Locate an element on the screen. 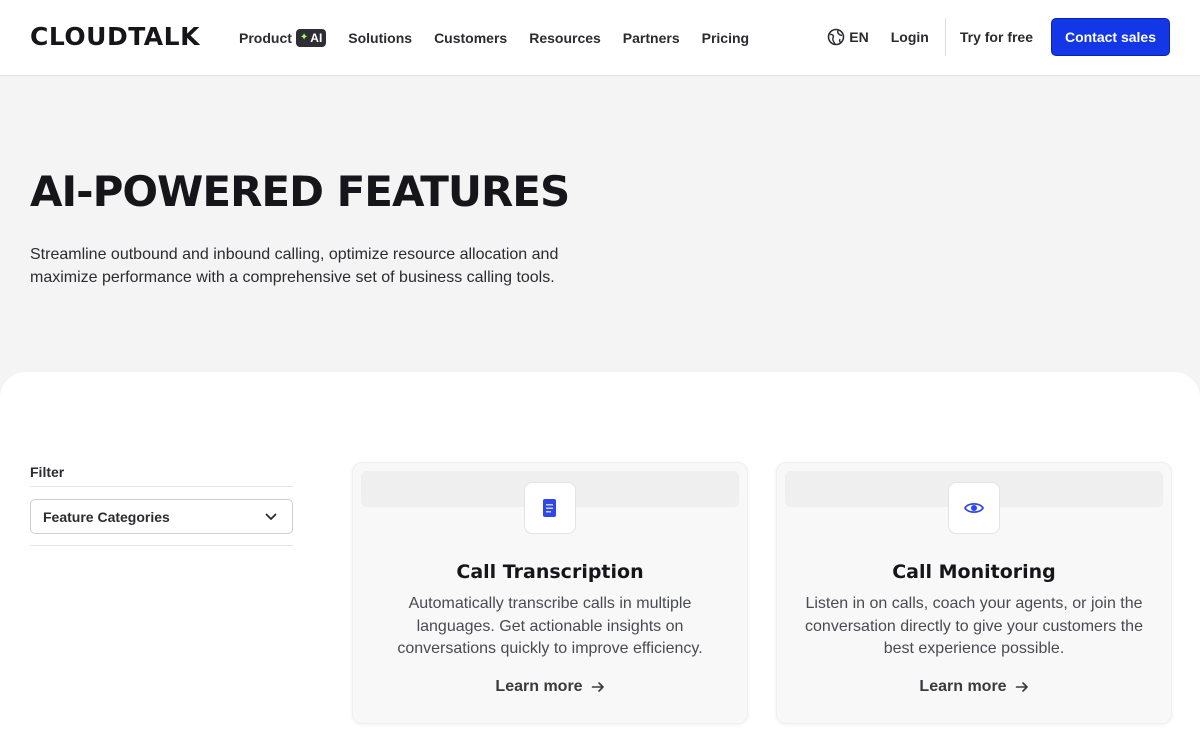  cloudtalk-logo: CLOUDTALK is located at coordinates (115, 37).